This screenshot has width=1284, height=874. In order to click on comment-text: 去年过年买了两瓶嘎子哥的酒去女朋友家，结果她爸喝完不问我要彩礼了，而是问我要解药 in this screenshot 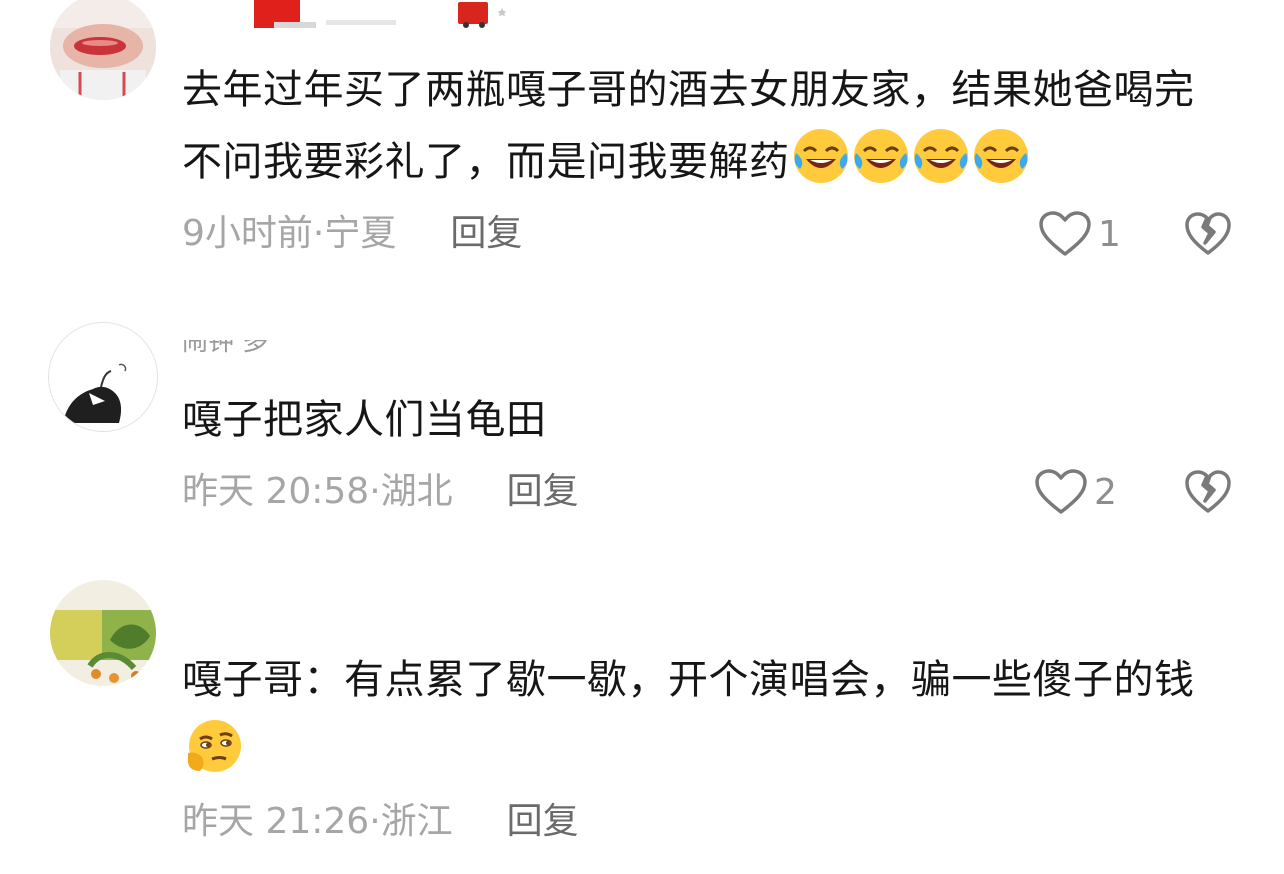, I will do `click(697, 126)`.